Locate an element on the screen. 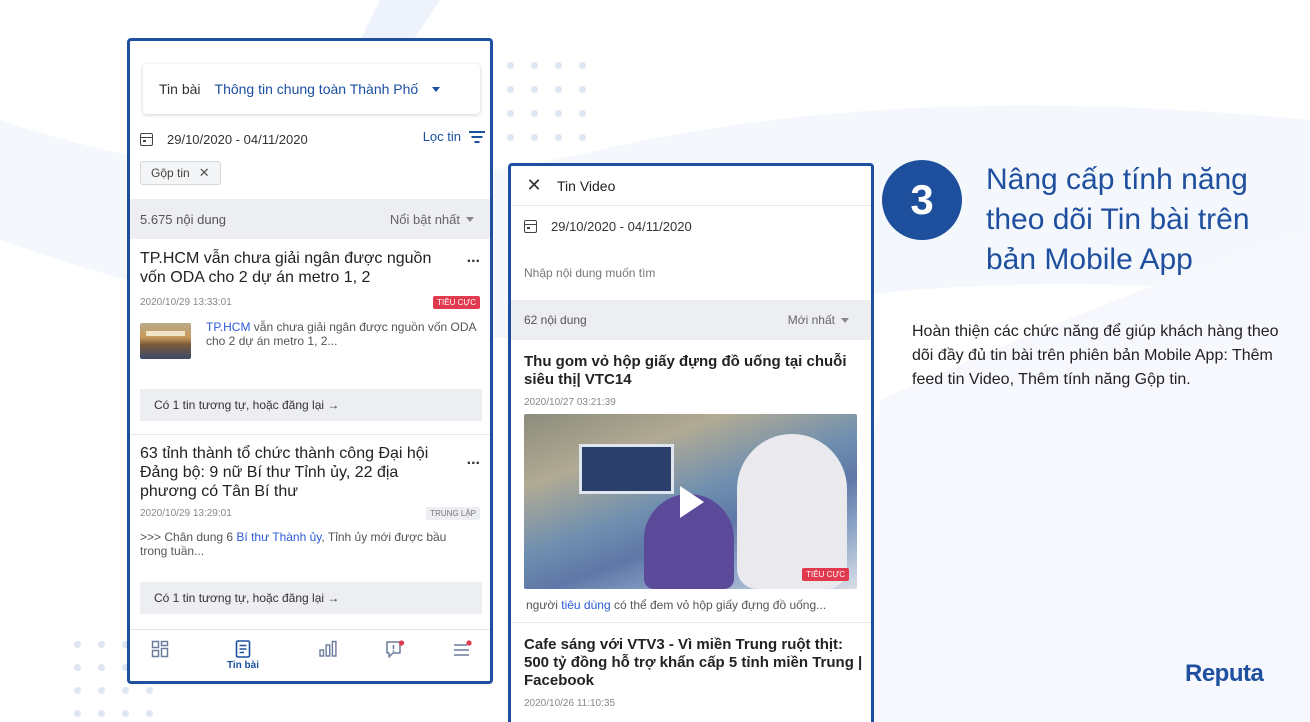 This screenshot has width=1310, height=722. sort-dropdown: Mới nhất is located at coordinates (818, 320).